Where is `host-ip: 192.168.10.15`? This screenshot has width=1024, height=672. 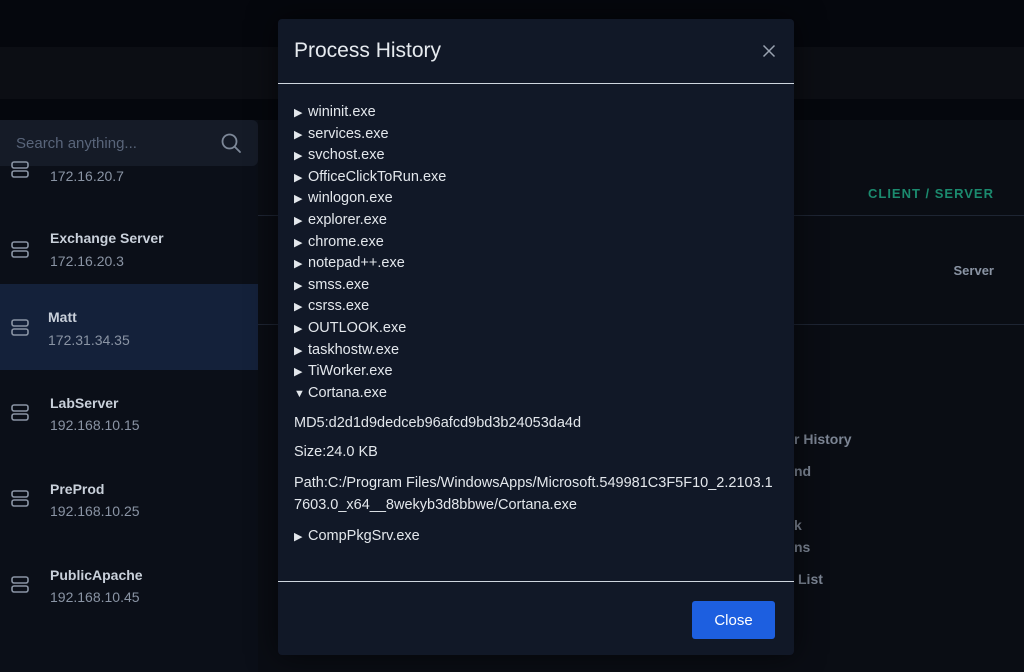 host-ip: 192.168.10.15 is located at coordinates (95, 425).